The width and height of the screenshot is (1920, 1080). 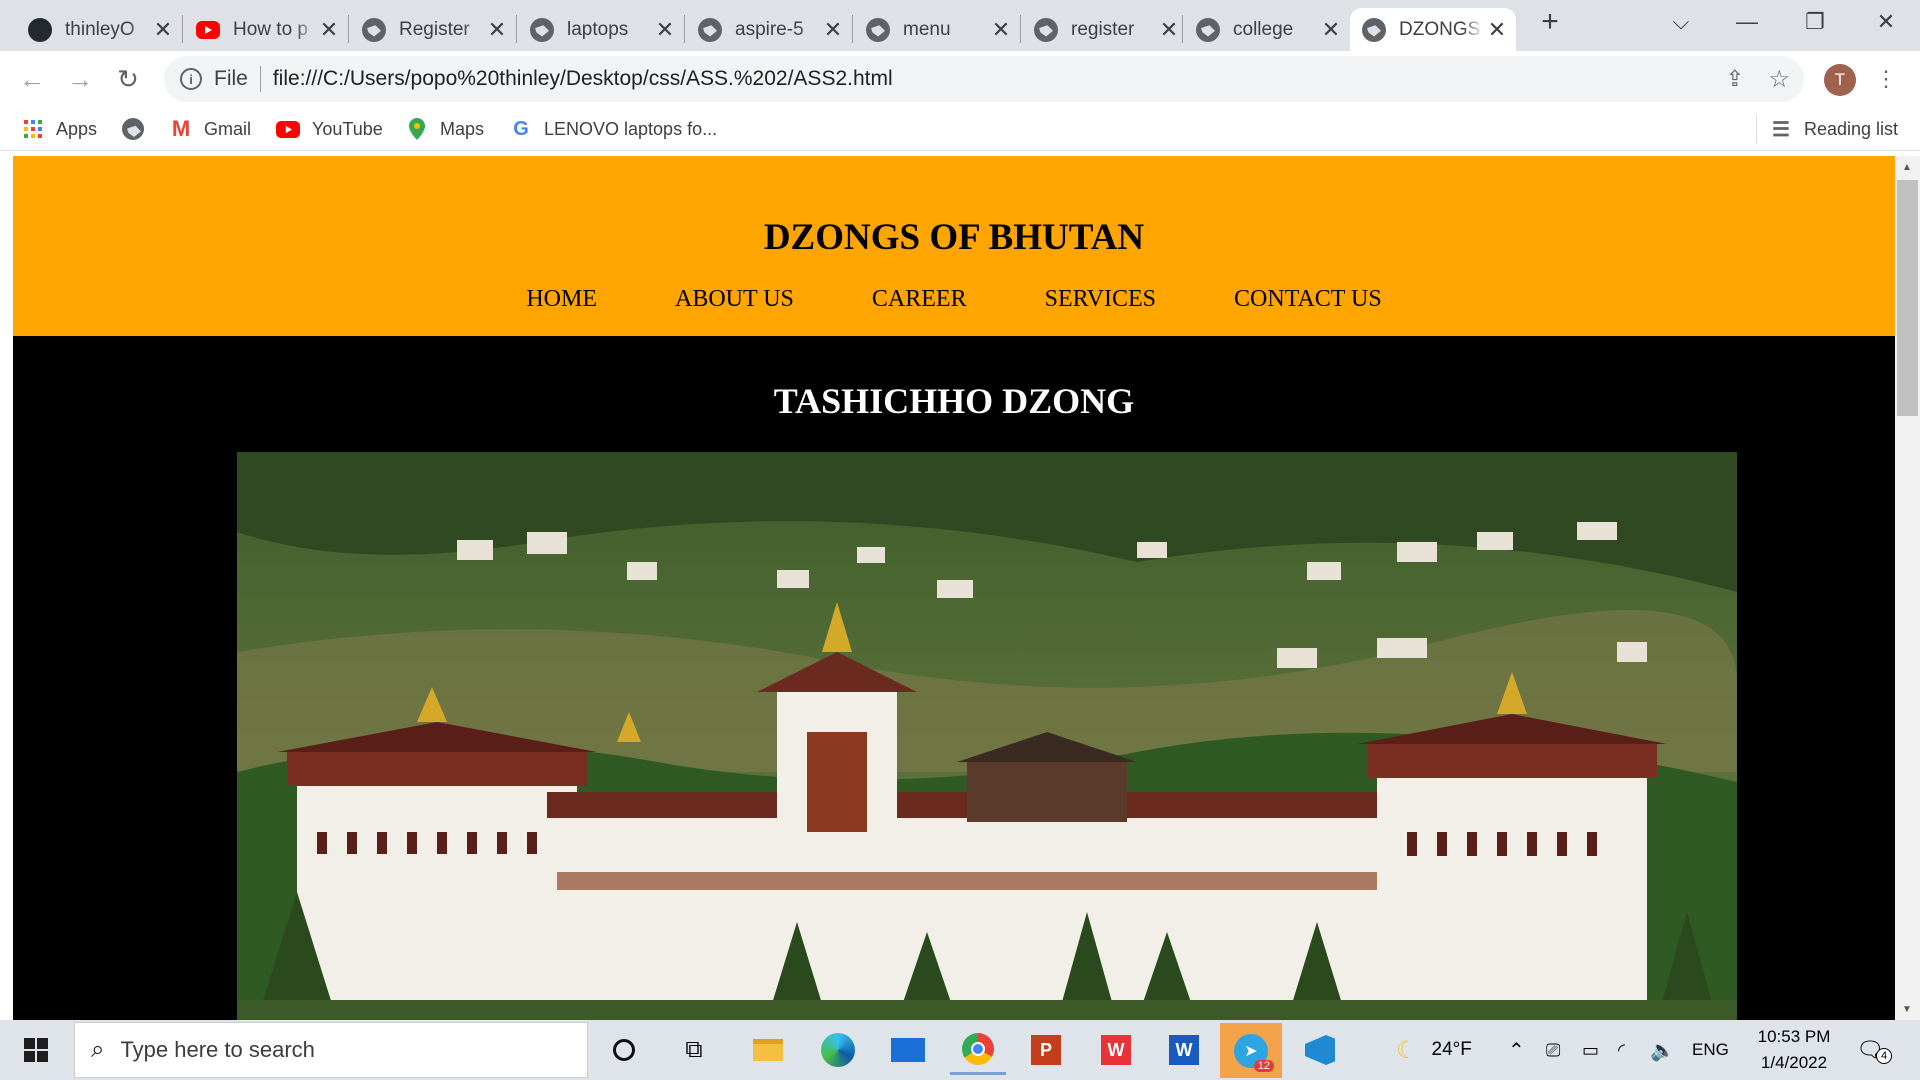 What do you see at coordinates (128, 79) in the screenshot?
I see `reload-button: ↻` at bounding box center [128, 79].